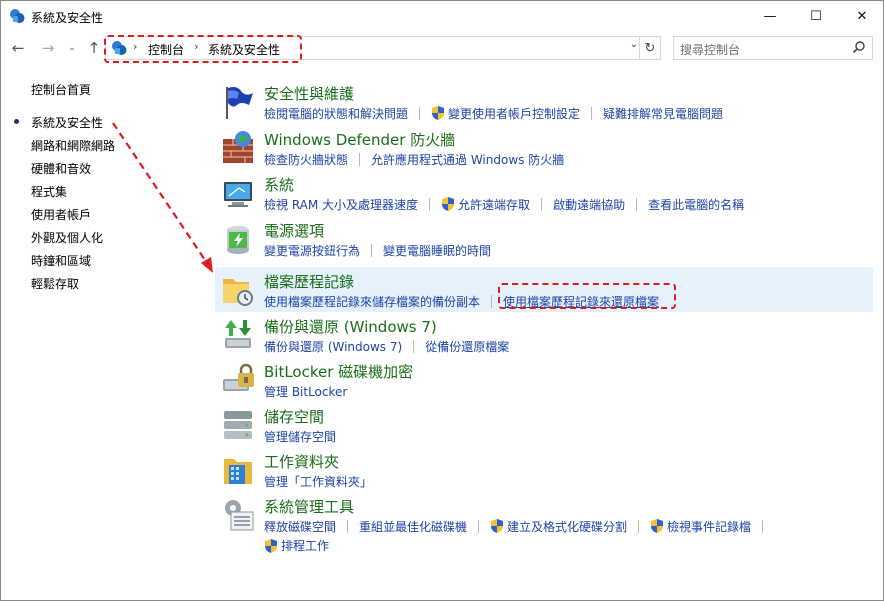  Describe the element at coordinates (333, 346) in the screenshot. I see `task-link: 備份與還原 (Windows 7)` at that location.